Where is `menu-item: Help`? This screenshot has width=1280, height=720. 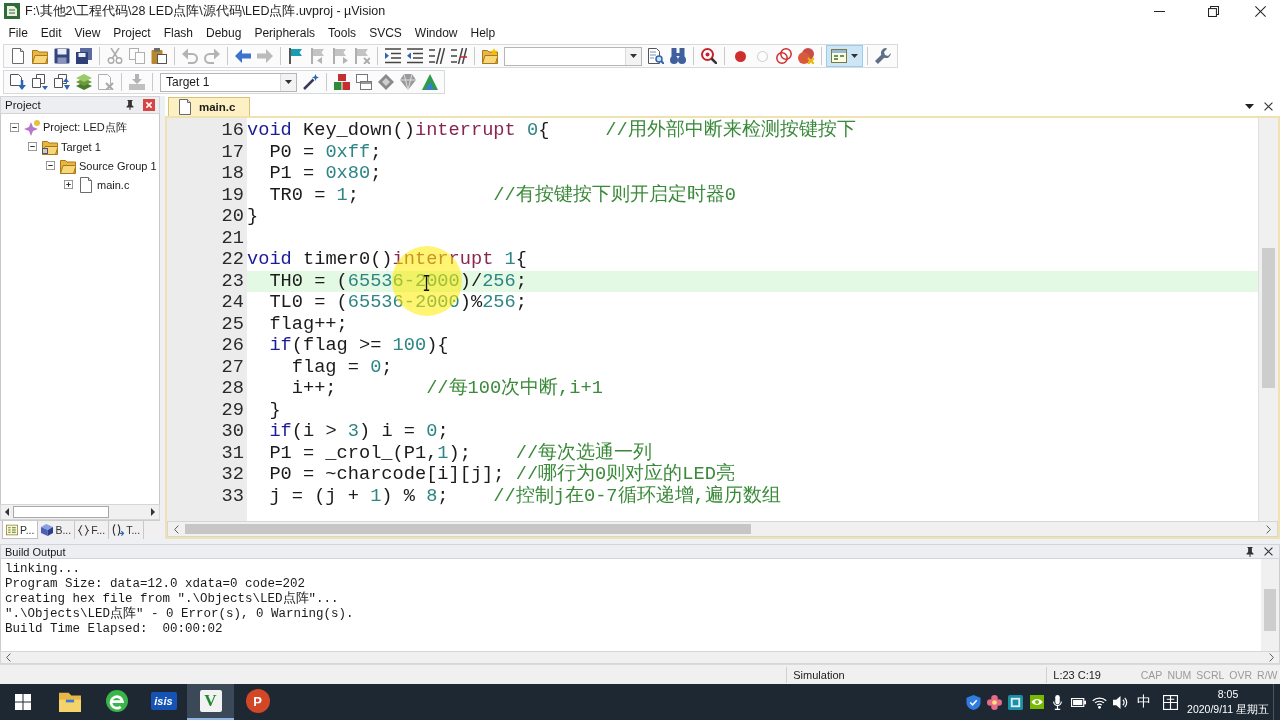
menu-item: Help is located at coordinates (483, 32).